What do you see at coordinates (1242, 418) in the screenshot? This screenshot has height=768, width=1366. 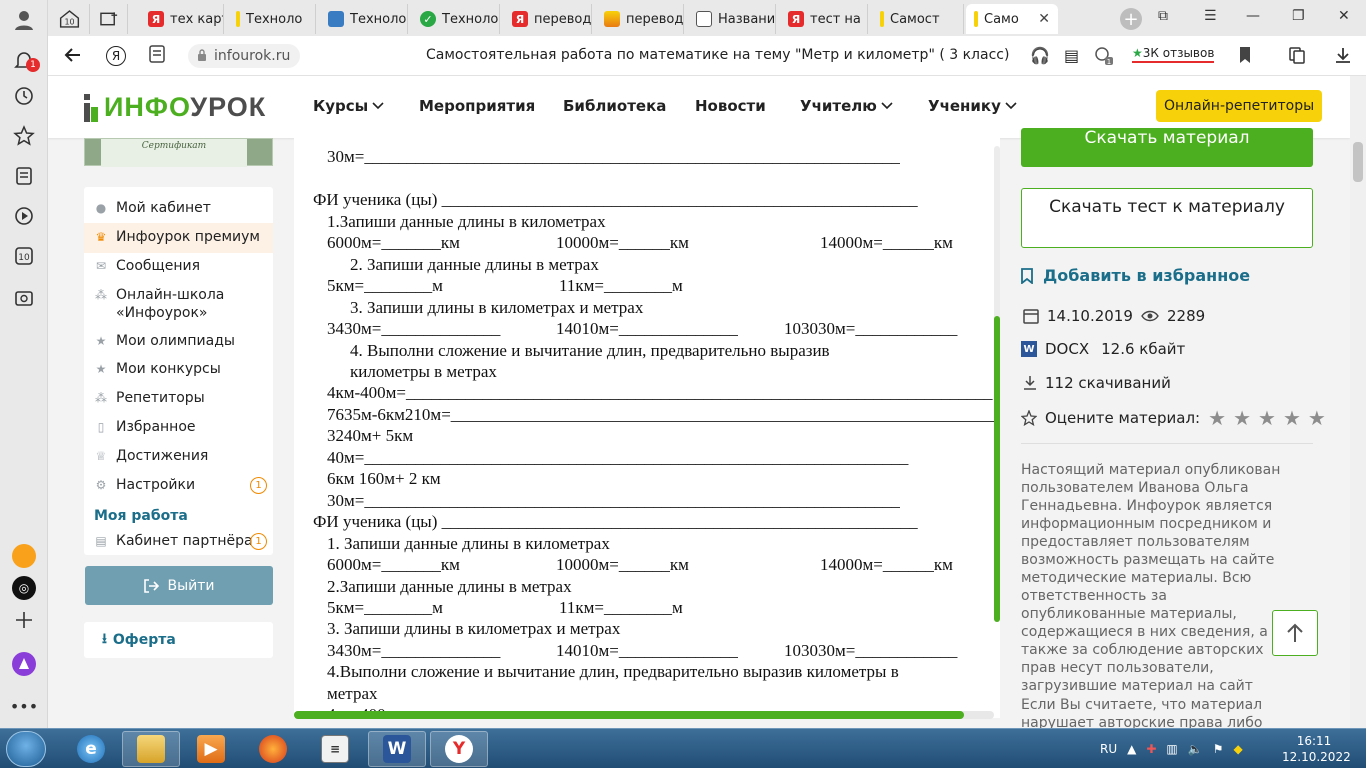 I see `rating-star-2: ★` at bounding box center [1242, 418].